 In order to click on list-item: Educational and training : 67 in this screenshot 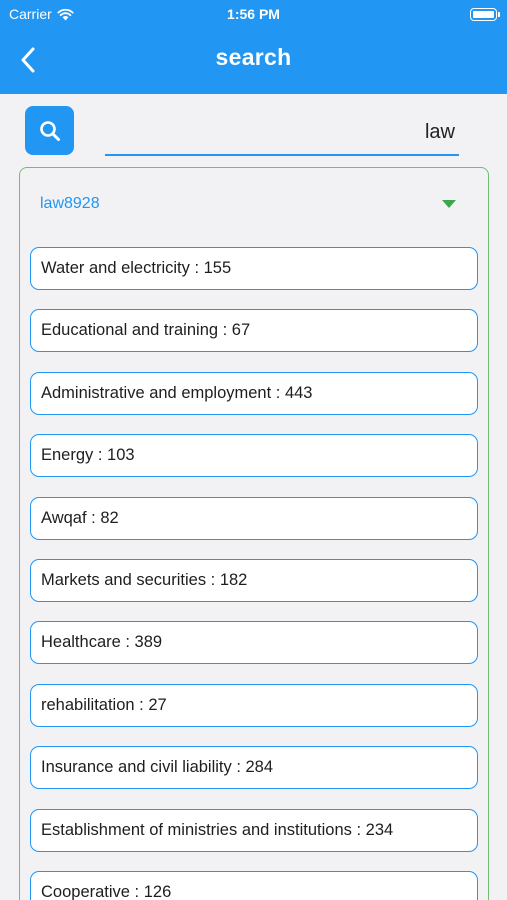, I will do `click(254, 331)`.